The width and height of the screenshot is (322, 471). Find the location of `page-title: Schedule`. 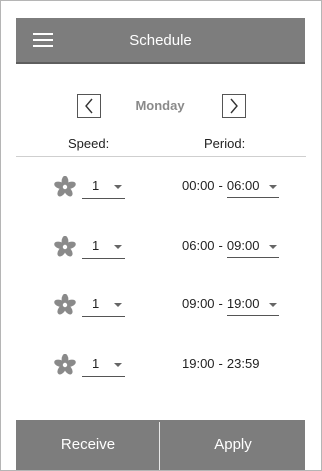

page-title: Schedule is located at coordinates (160, 40).